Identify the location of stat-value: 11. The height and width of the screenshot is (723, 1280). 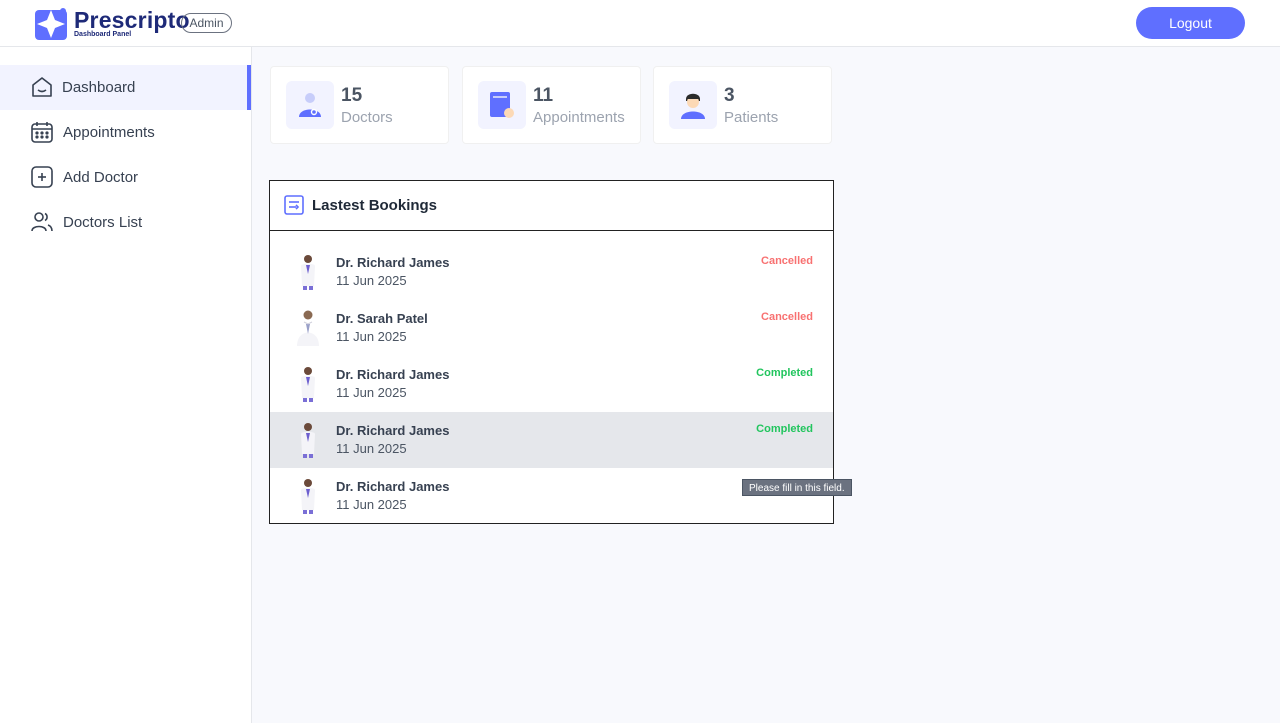
(543, 95).